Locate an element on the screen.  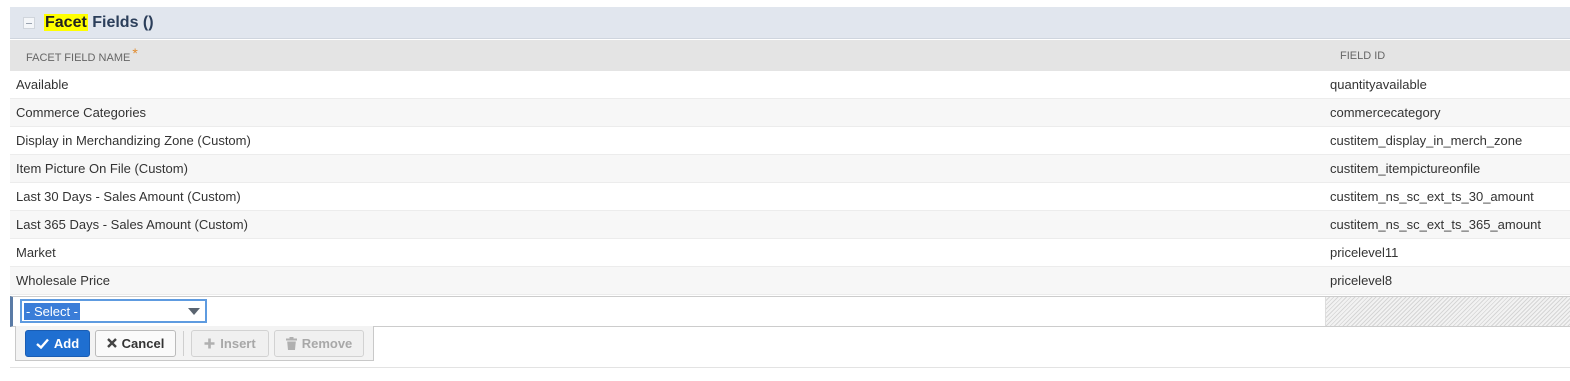
edit-row: - Select - is located at coordinates (790, 311).